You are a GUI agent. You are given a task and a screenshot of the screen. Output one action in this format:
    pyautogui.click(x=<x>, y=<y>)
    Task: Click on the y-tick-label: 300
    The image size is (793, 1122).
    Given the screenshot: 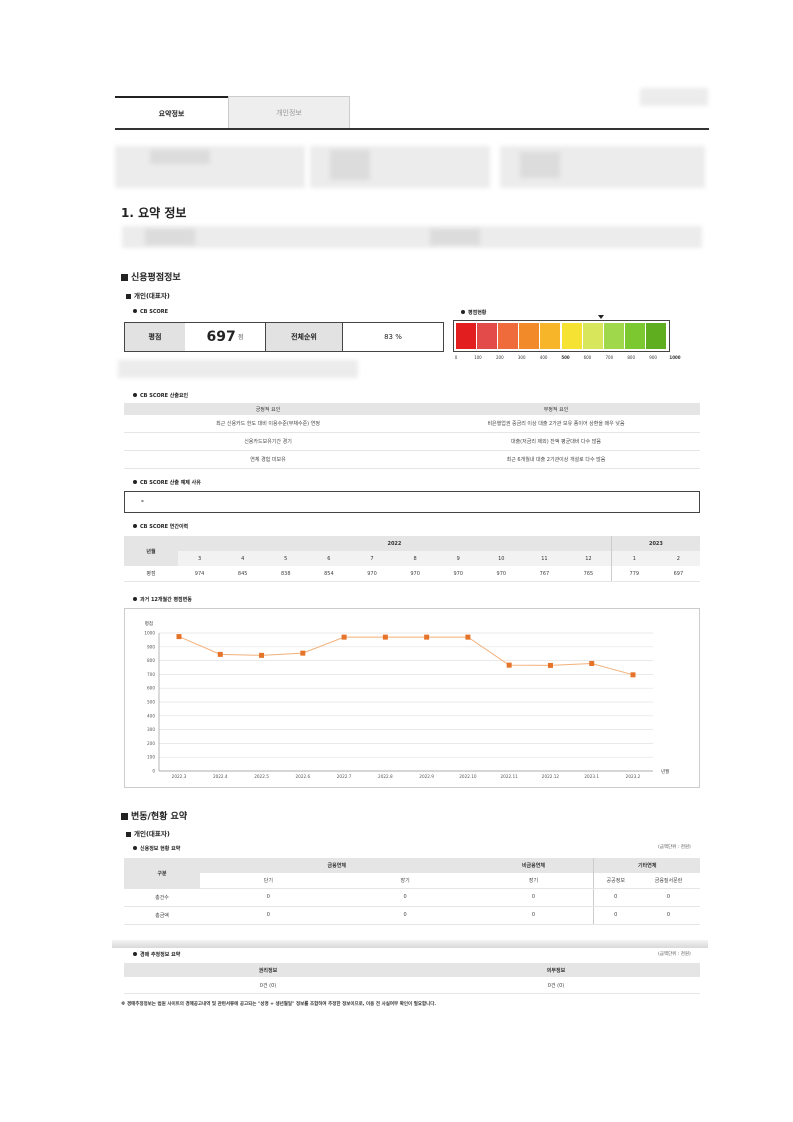 What is the action you would take?
    pyautogui.click(x=151, y=729)
    